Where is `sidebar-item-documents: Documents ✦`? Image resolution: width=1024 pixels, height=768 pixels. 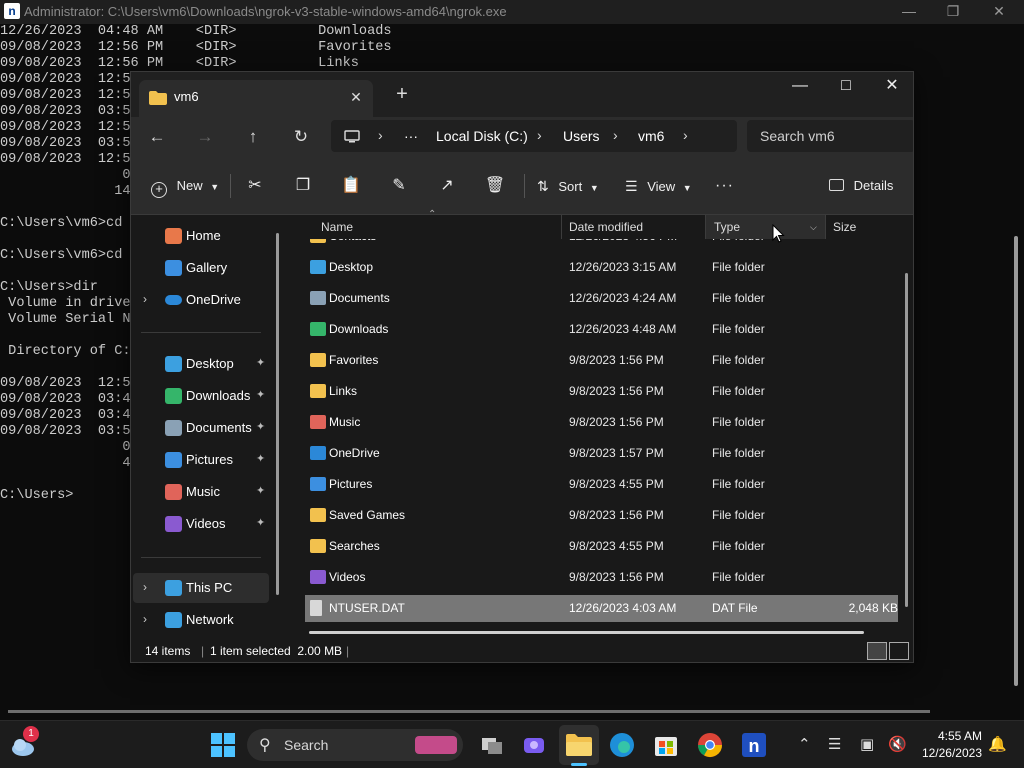 sidebar-item-documents: Documents ✦ is located at coordinates (201, 428).